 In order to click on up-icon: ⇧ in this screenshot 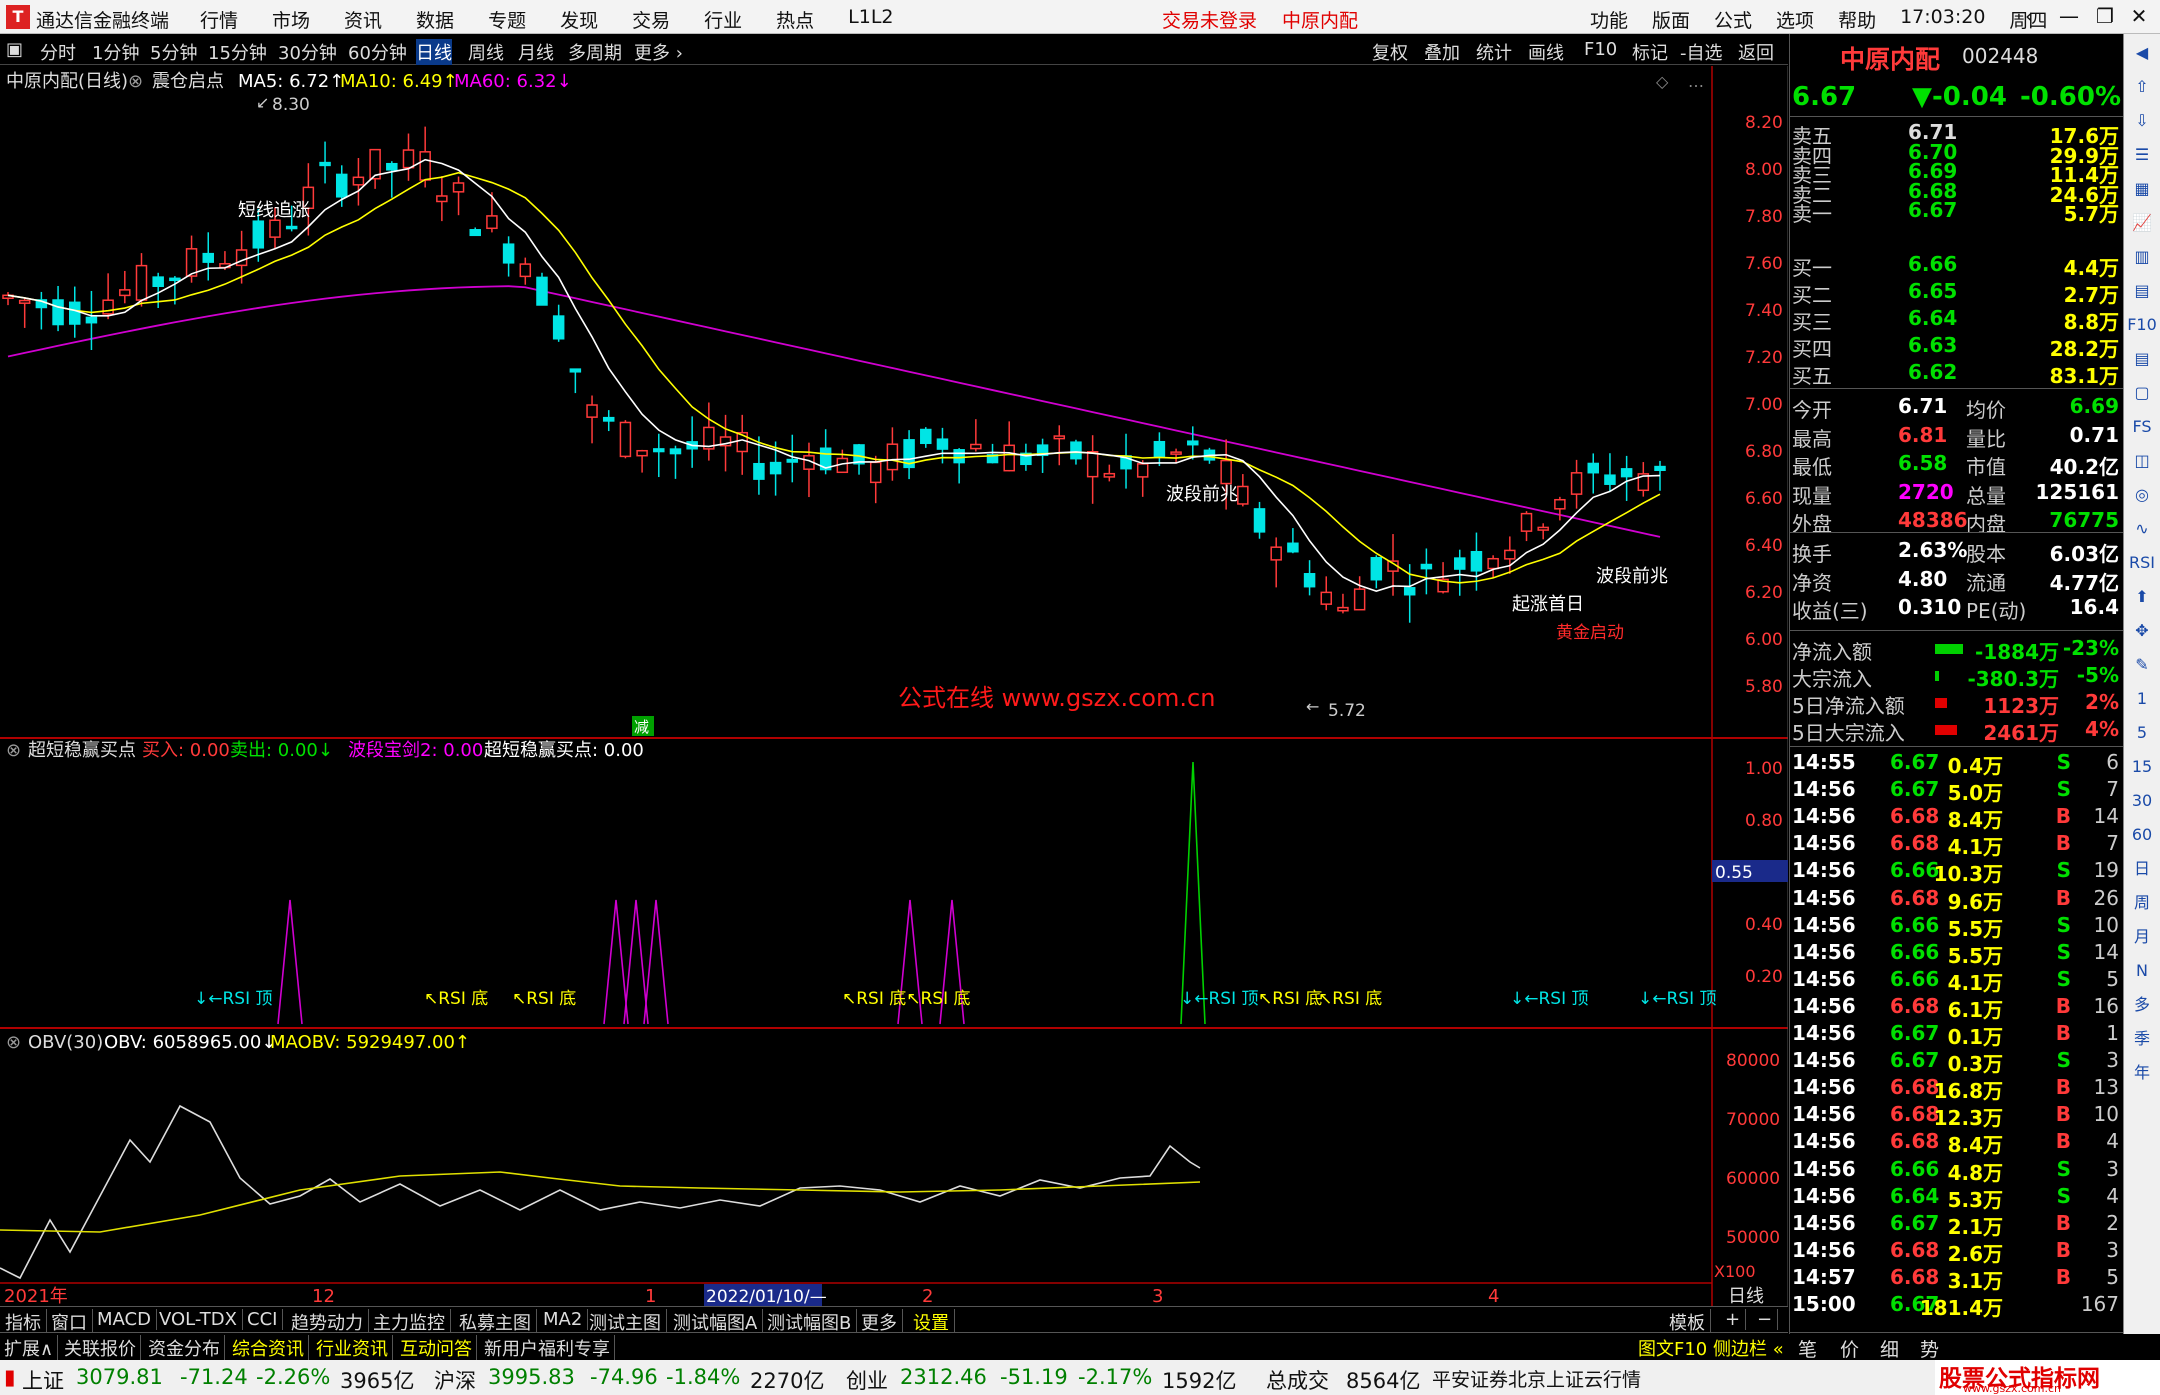, I will do `click(2142, 87)`.